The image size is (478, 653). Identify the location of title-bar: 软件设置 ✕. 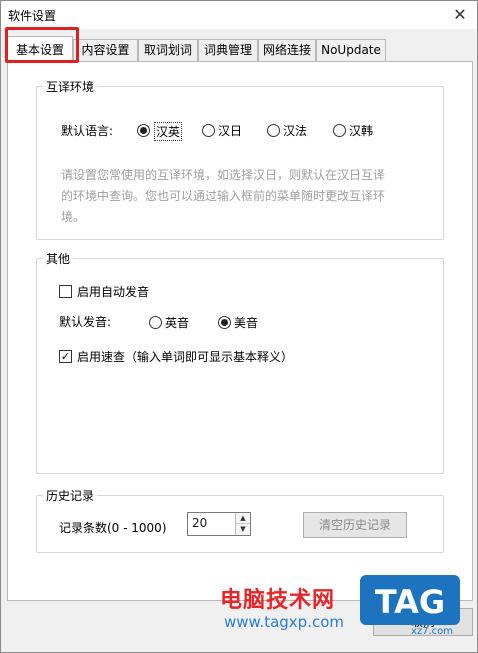
(239, 15).